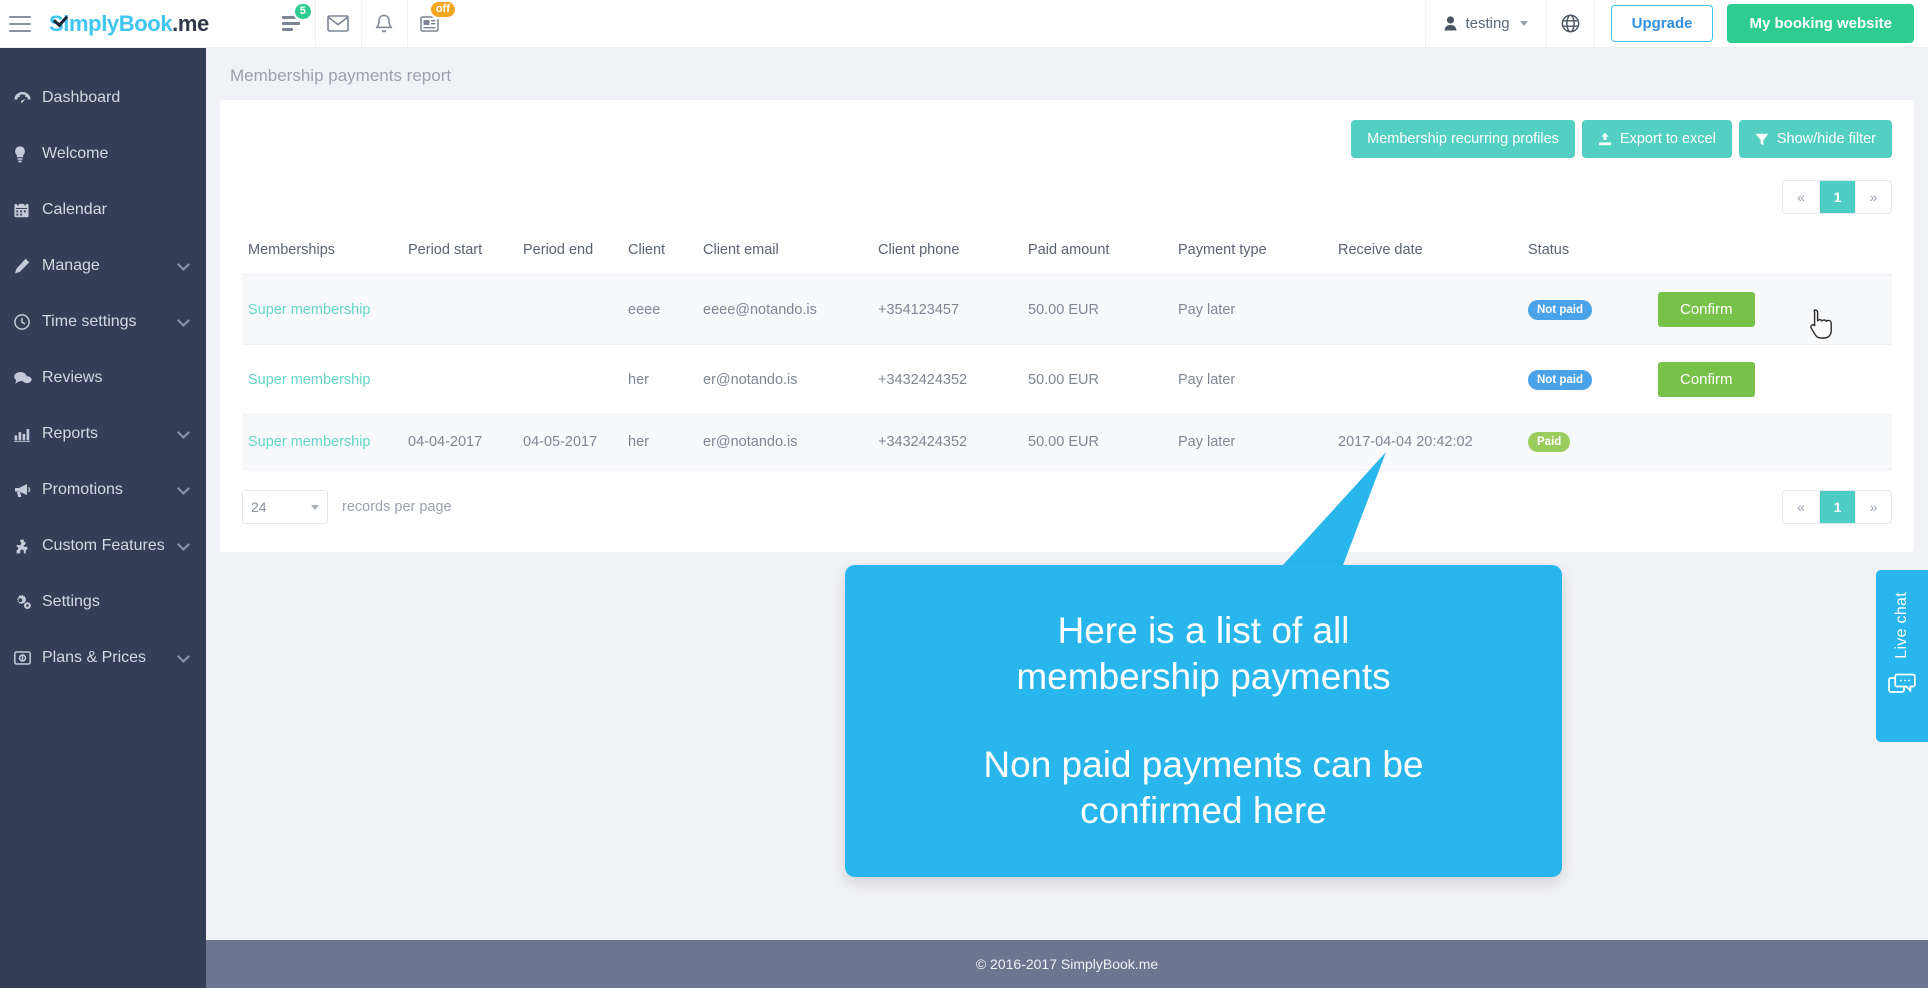 This screenshot has height=988, width=1928. I want to click on pager: « 1 », so click(1837, 197).